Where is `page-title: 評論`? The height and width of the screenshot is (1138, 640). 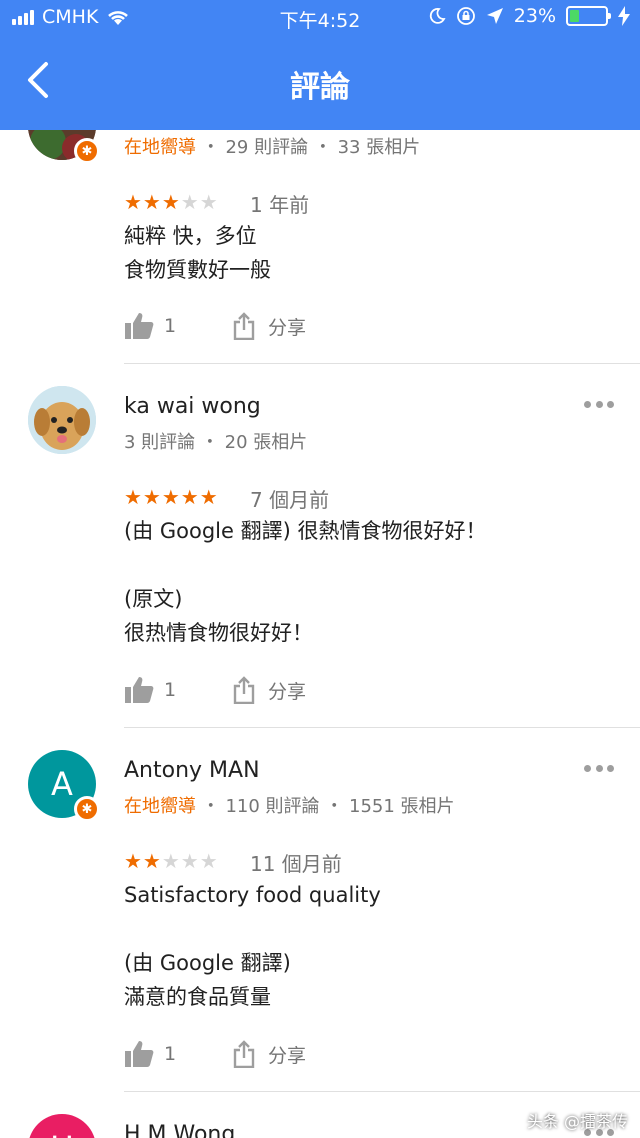
page-title: 評論 is located at coordinates (320, 87).